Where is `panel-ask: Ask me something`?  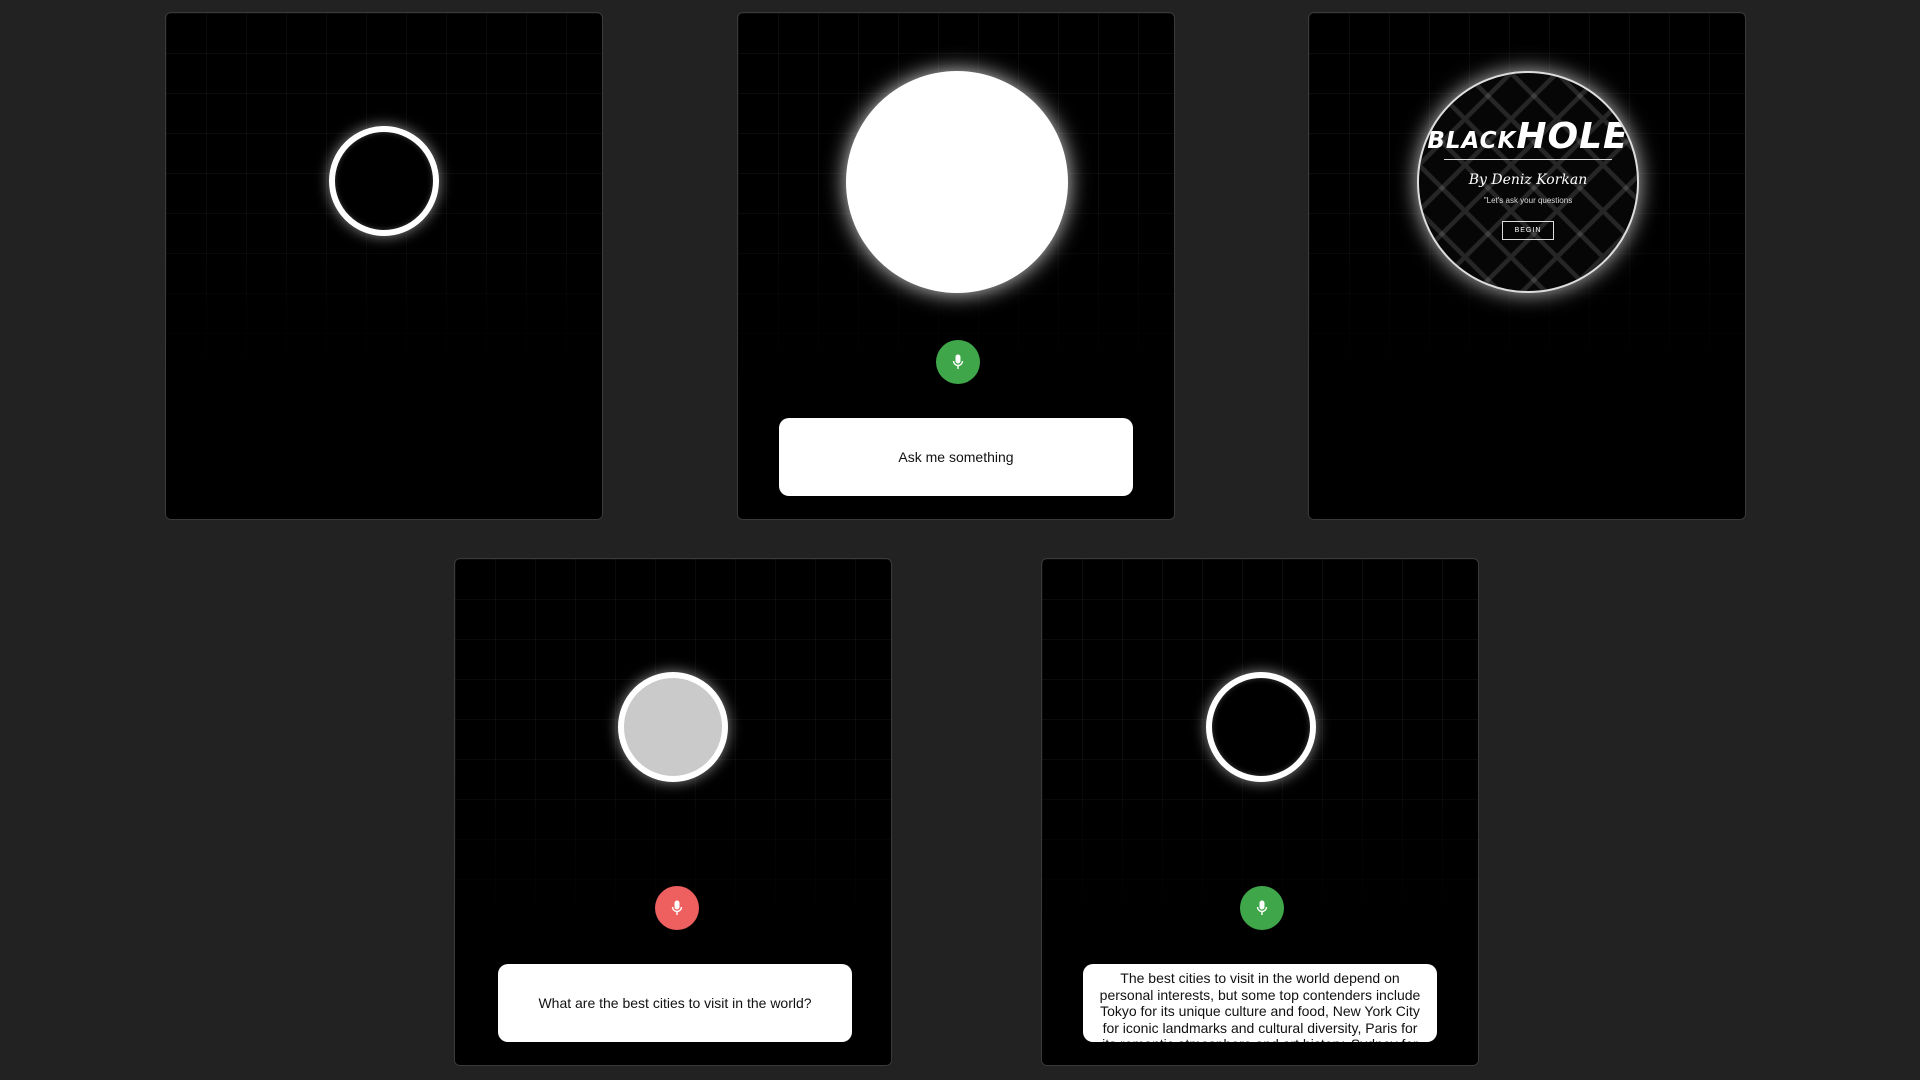 panel-ask: Ask me something is located at coordinates (956, 266).